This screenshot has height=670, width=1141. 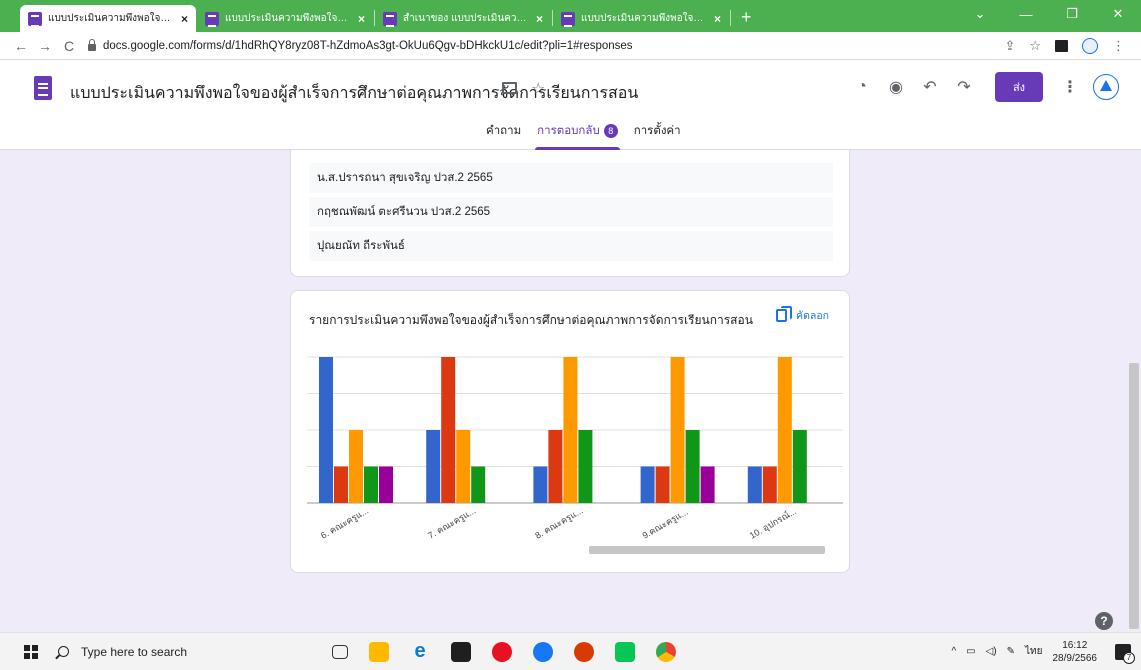 I want to click on pen-icon: ✎, so click(x=1011, y=651).